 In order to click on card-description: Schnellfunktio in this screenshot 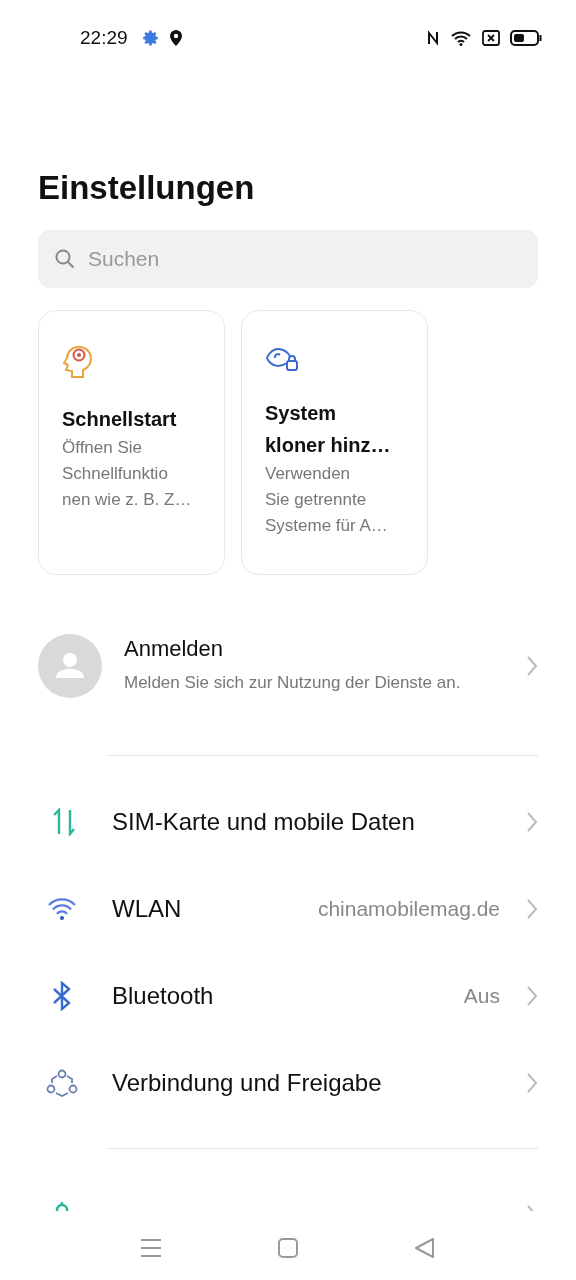, I will do `click(115, 474)`.